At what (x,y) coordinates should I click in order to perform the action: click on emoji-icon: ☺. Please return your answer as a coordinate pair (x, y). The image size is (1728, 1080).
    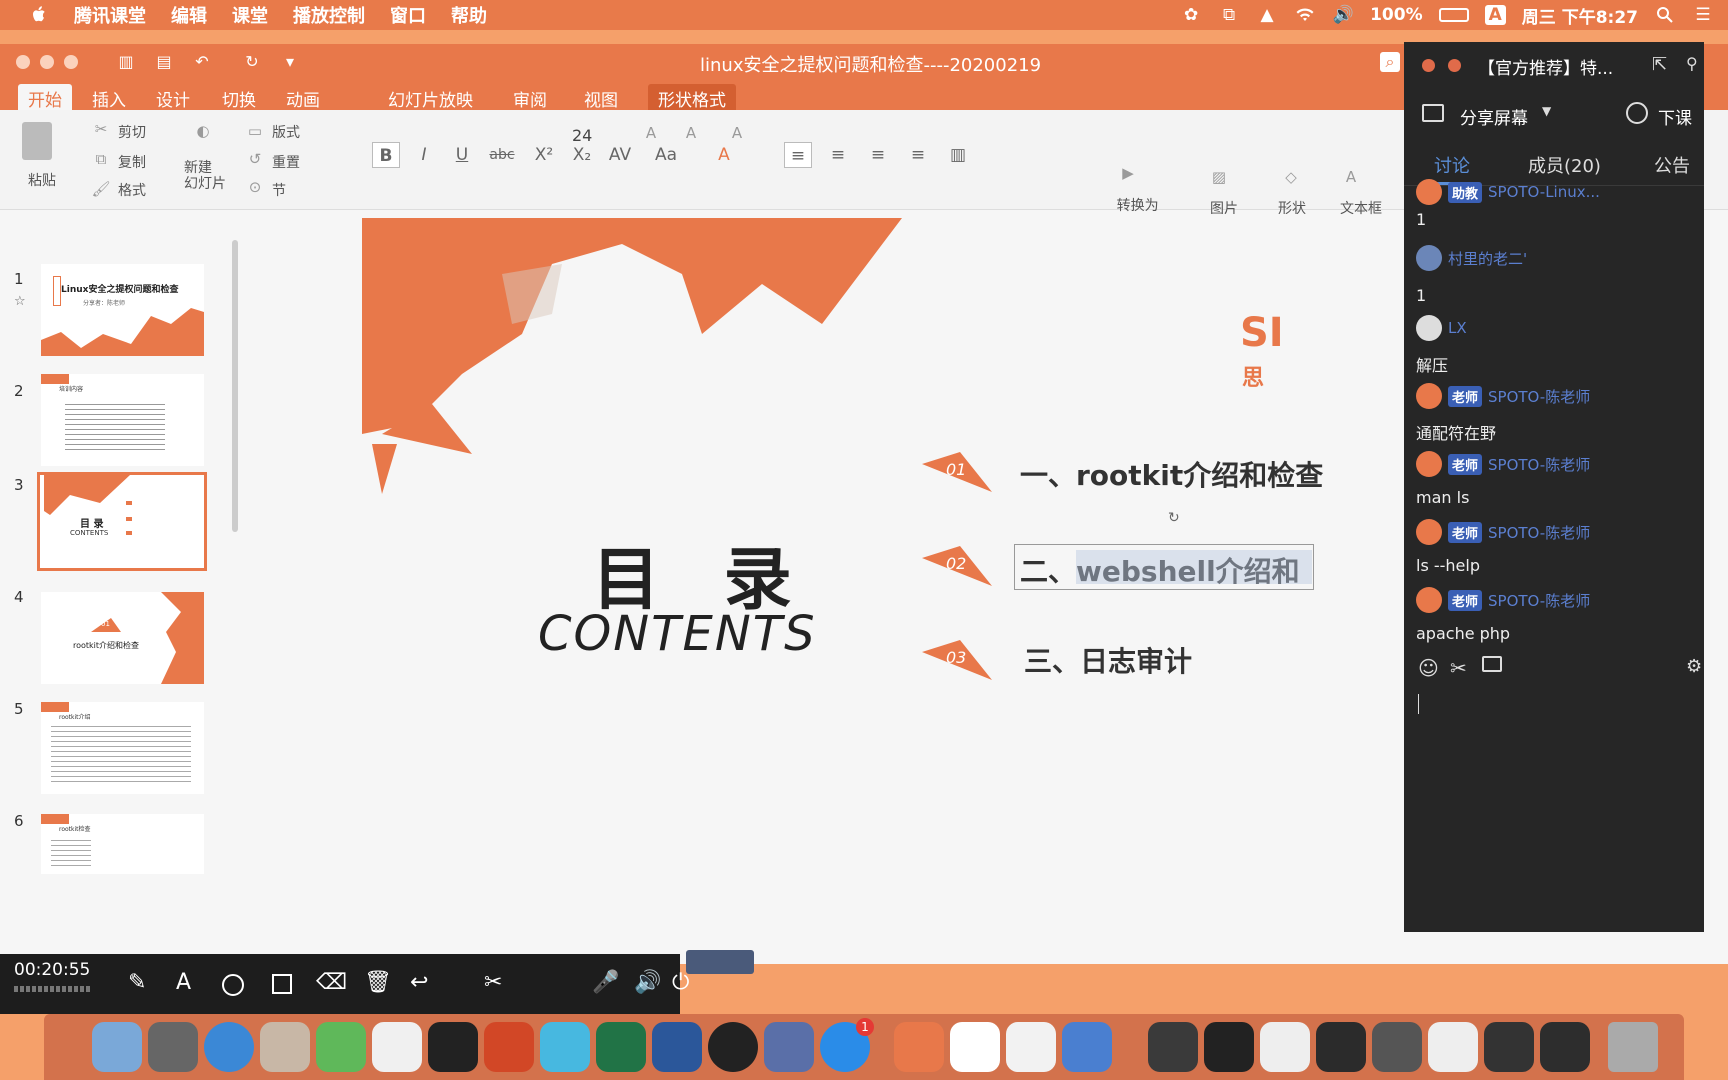
    Looking at the image, I should click on (1428, 668).